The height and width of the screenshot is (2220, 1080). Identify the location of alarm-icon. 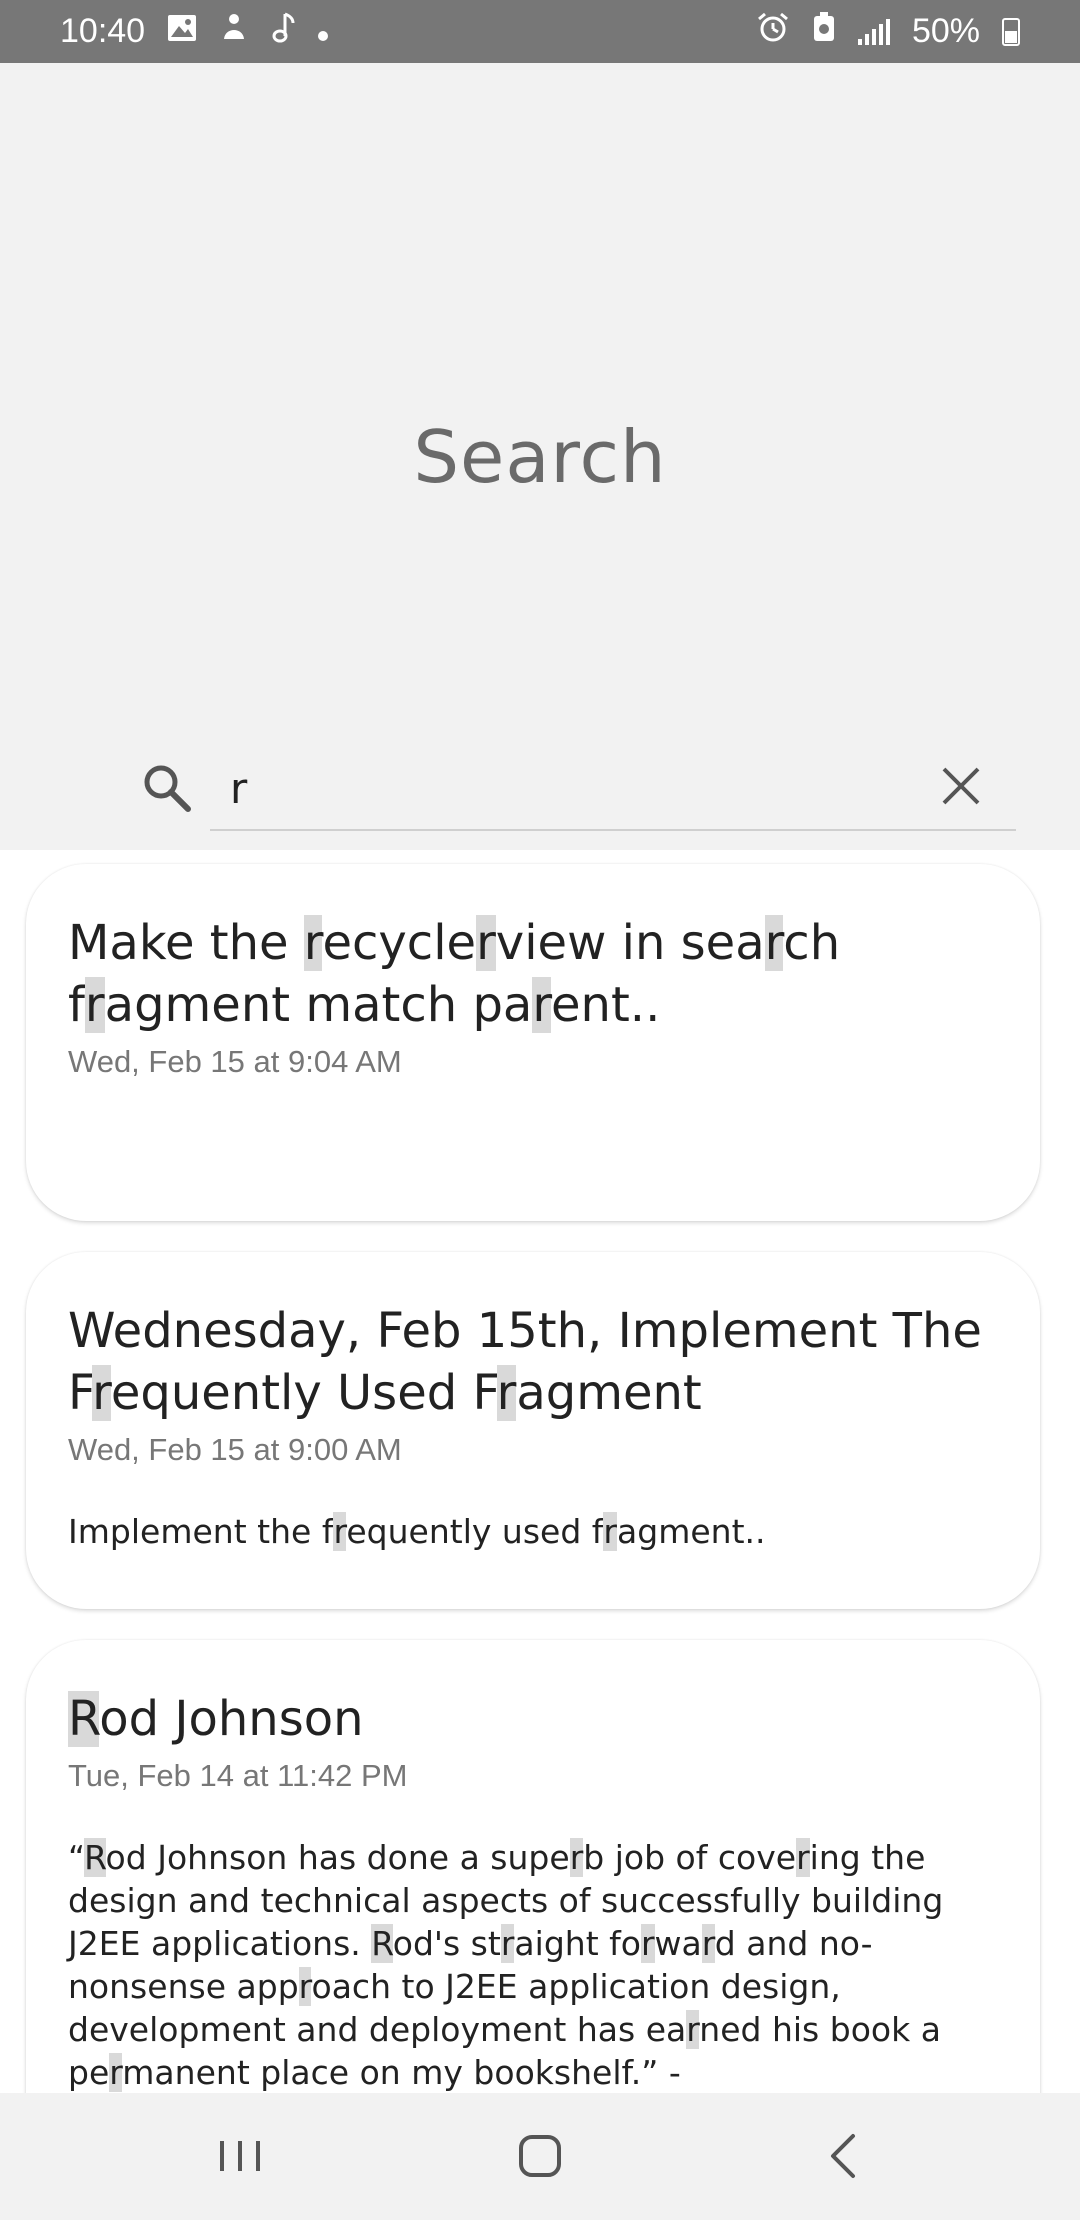
(773, 31).